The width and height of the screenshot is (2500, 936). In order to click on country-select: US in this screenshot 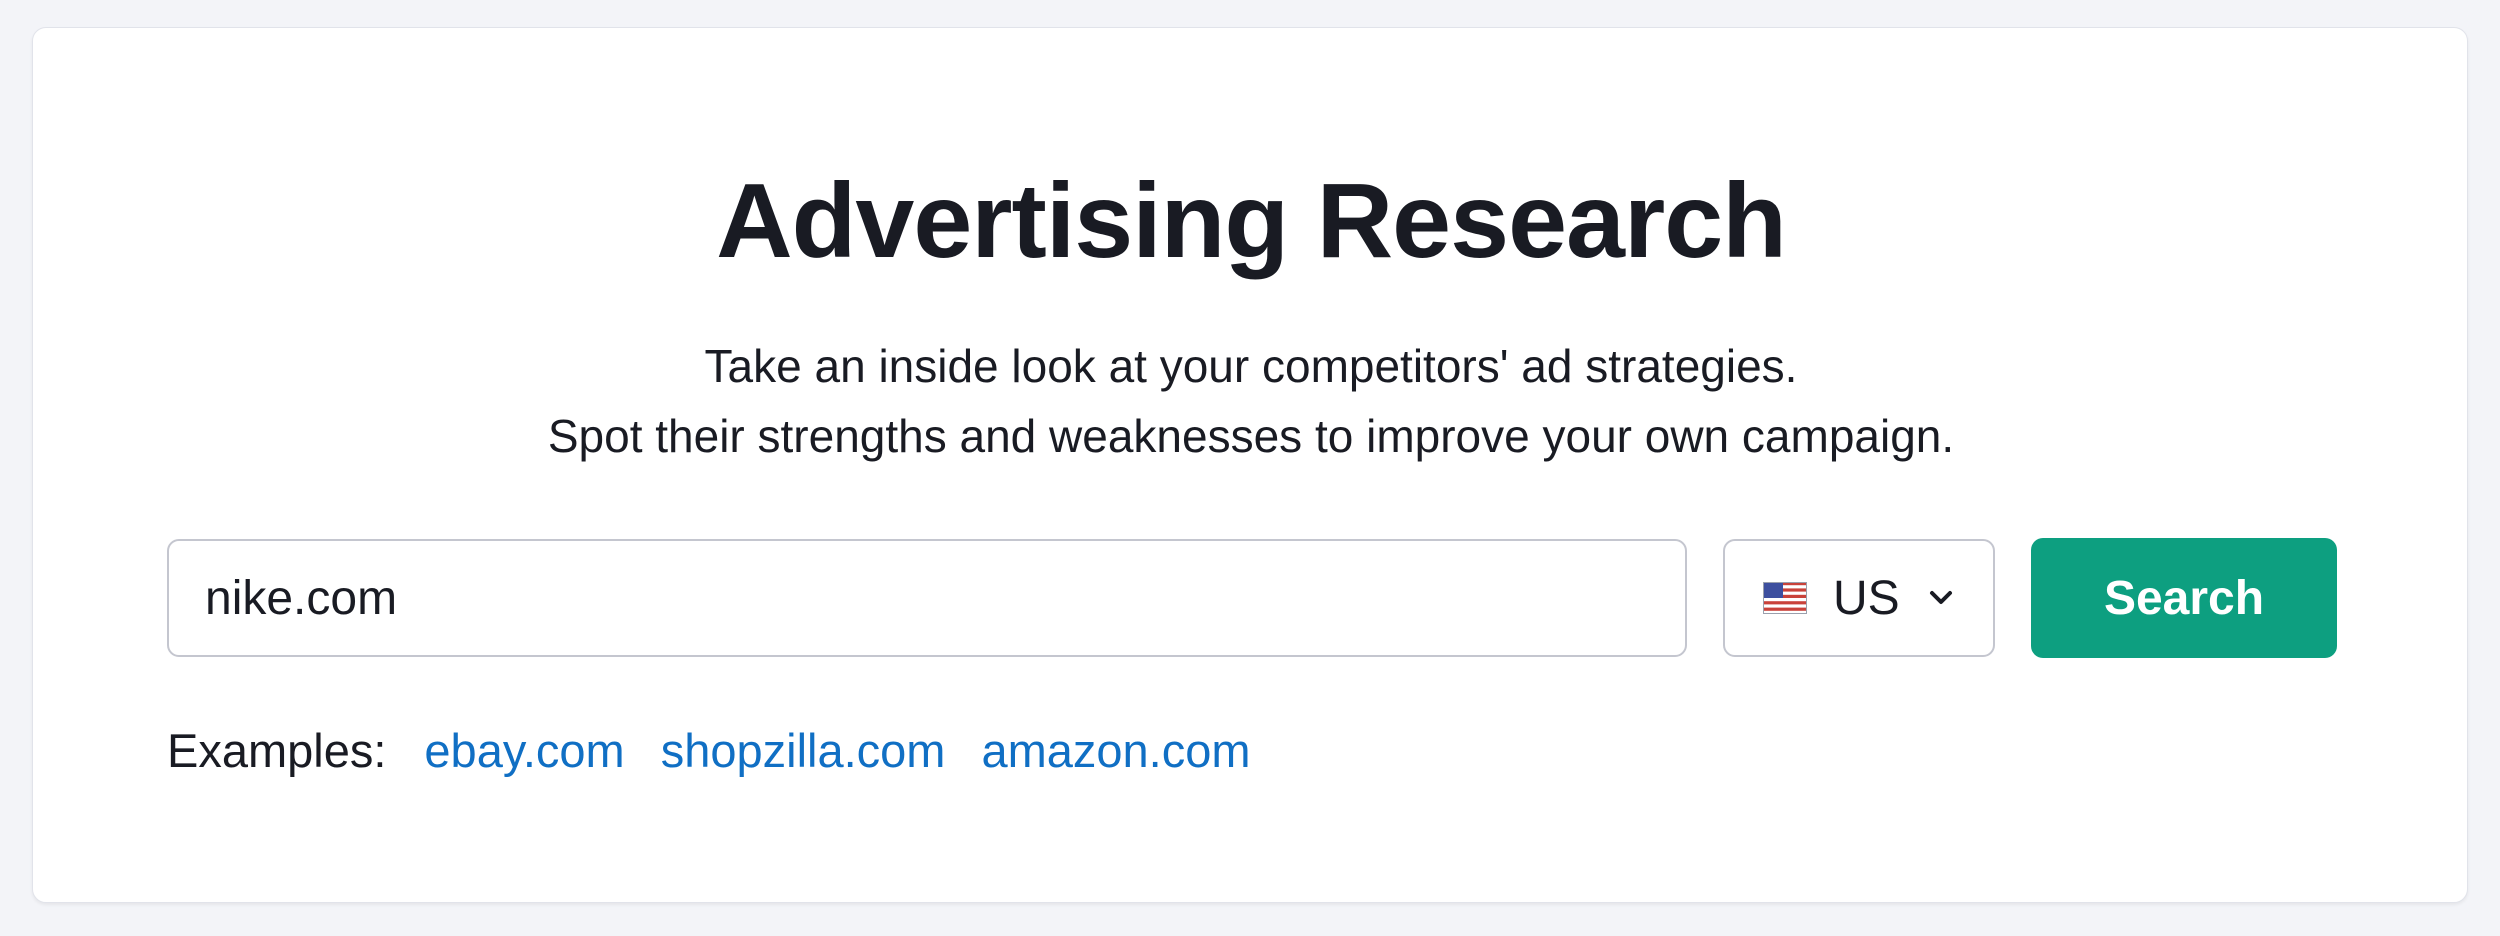, I will do `click(1859, 598)`.